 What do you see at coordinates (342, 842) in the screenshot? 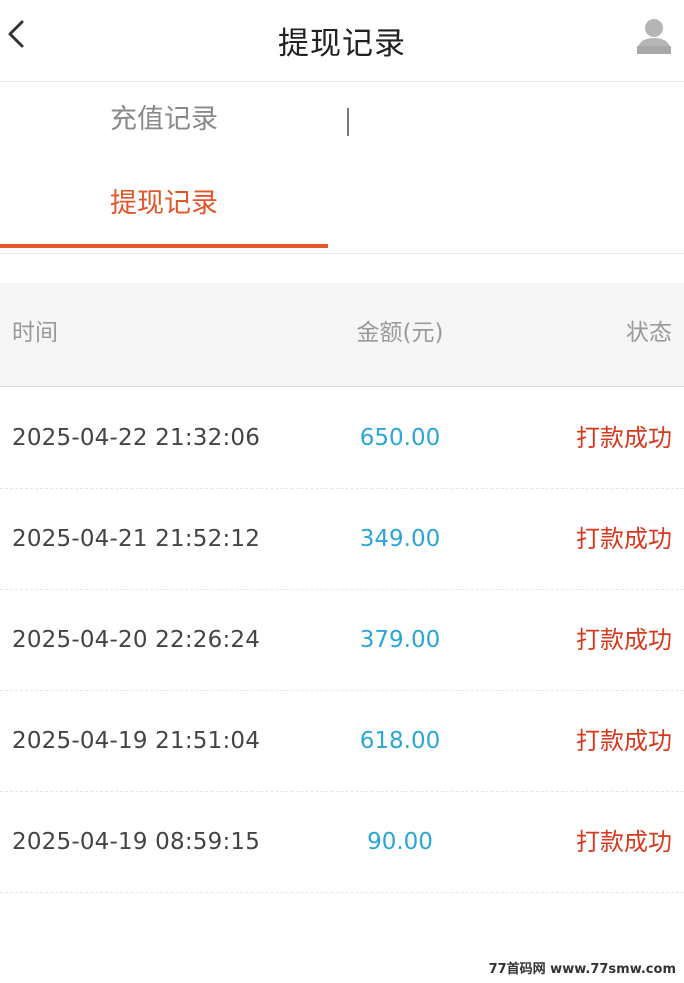
I see `table-row: 2025-04-19 08:59:15 90.00 打款成功` at bounding box center [342, 842].